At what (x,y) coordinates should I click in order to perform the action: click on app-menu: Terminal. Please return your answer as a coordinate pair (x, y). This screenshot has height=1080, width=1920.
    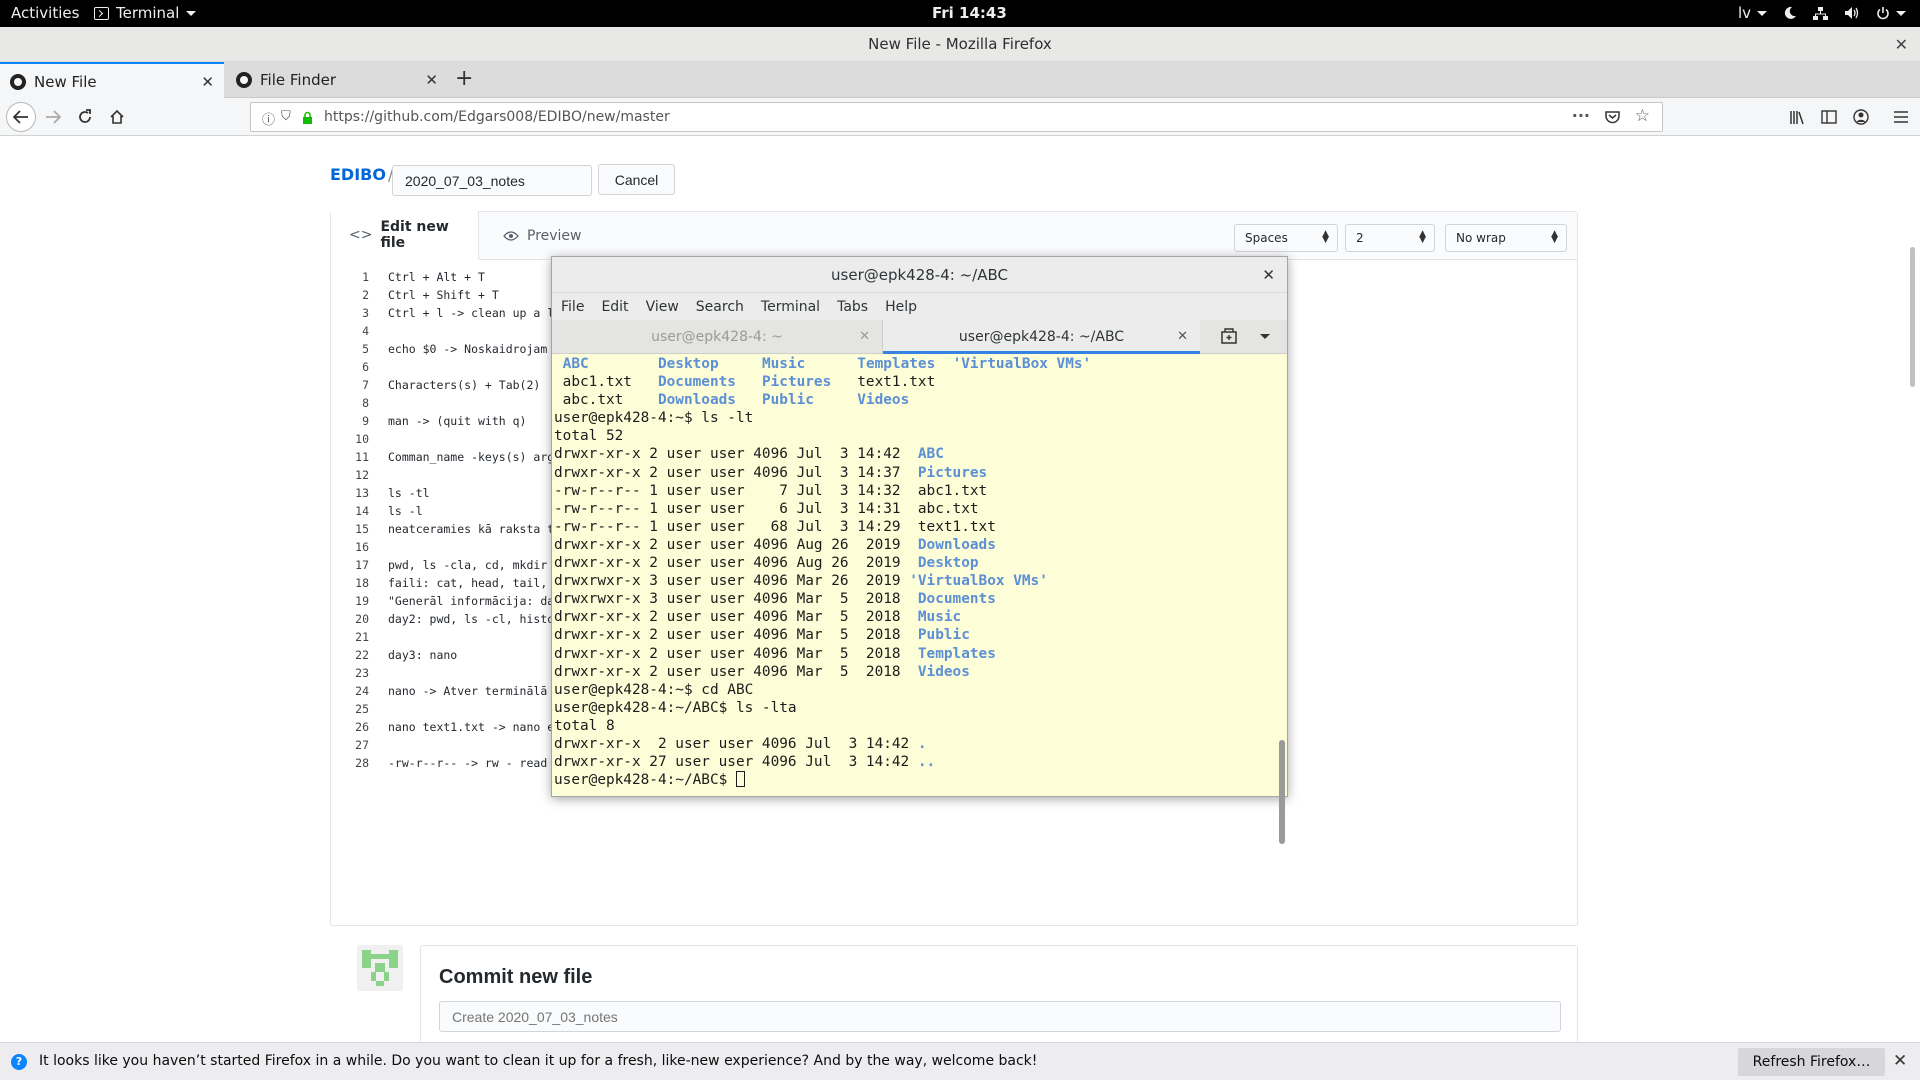
    Looking at the image, I should click on (145, 13).